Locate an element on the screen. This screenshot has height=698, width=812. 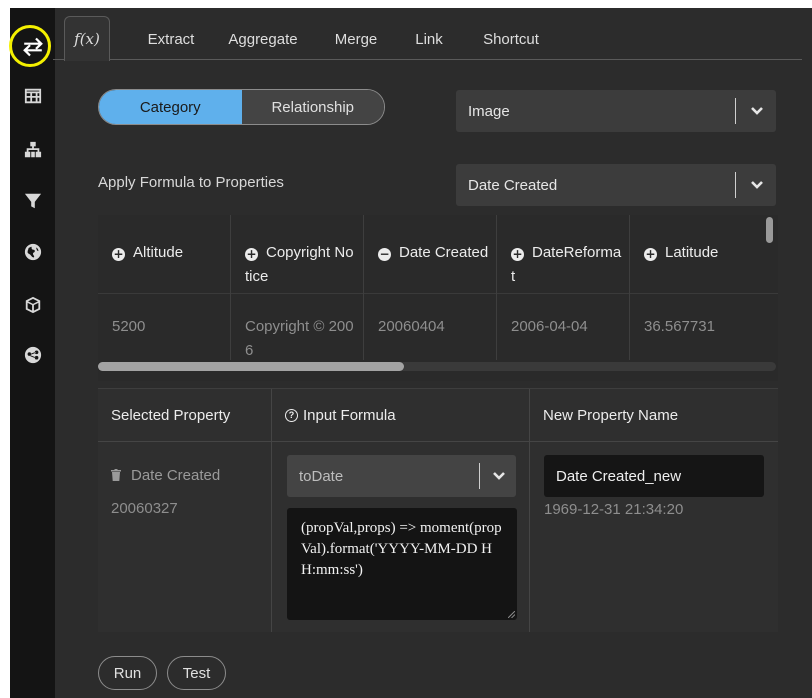
new-property-preview: 1969-12-31 21:34:20 is located at coordinates (614, 509).